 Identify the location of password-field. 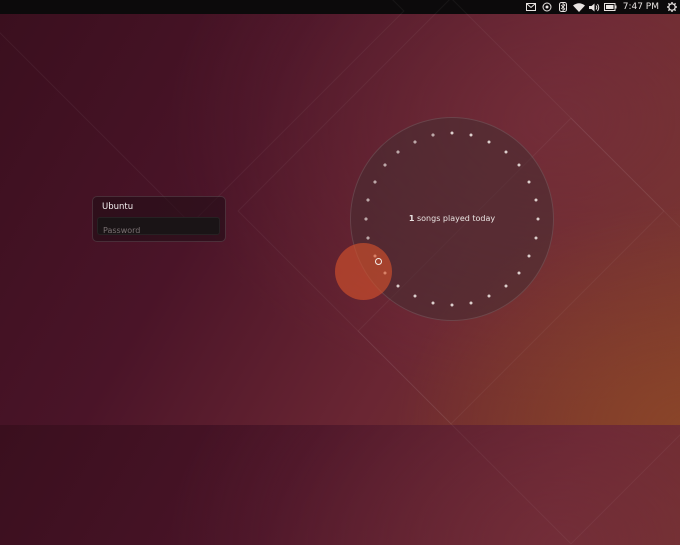
(158, 230).